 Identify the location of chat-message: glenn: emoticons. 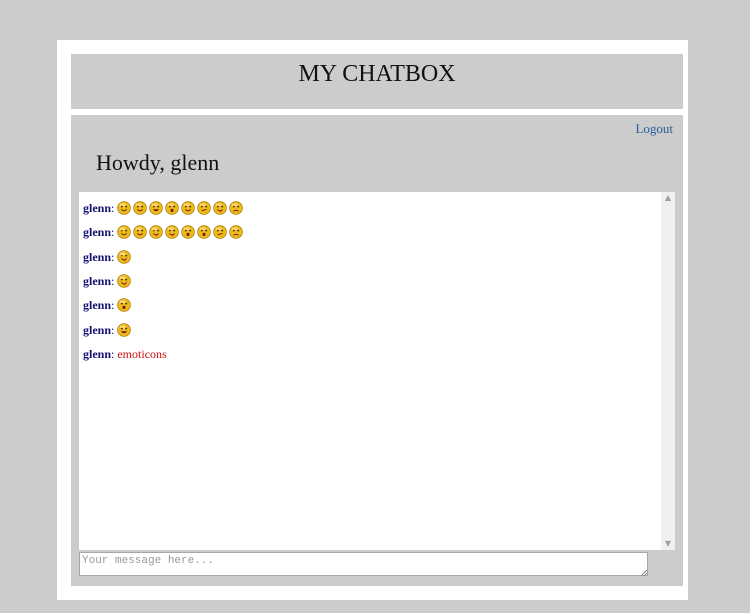
(370, 354).